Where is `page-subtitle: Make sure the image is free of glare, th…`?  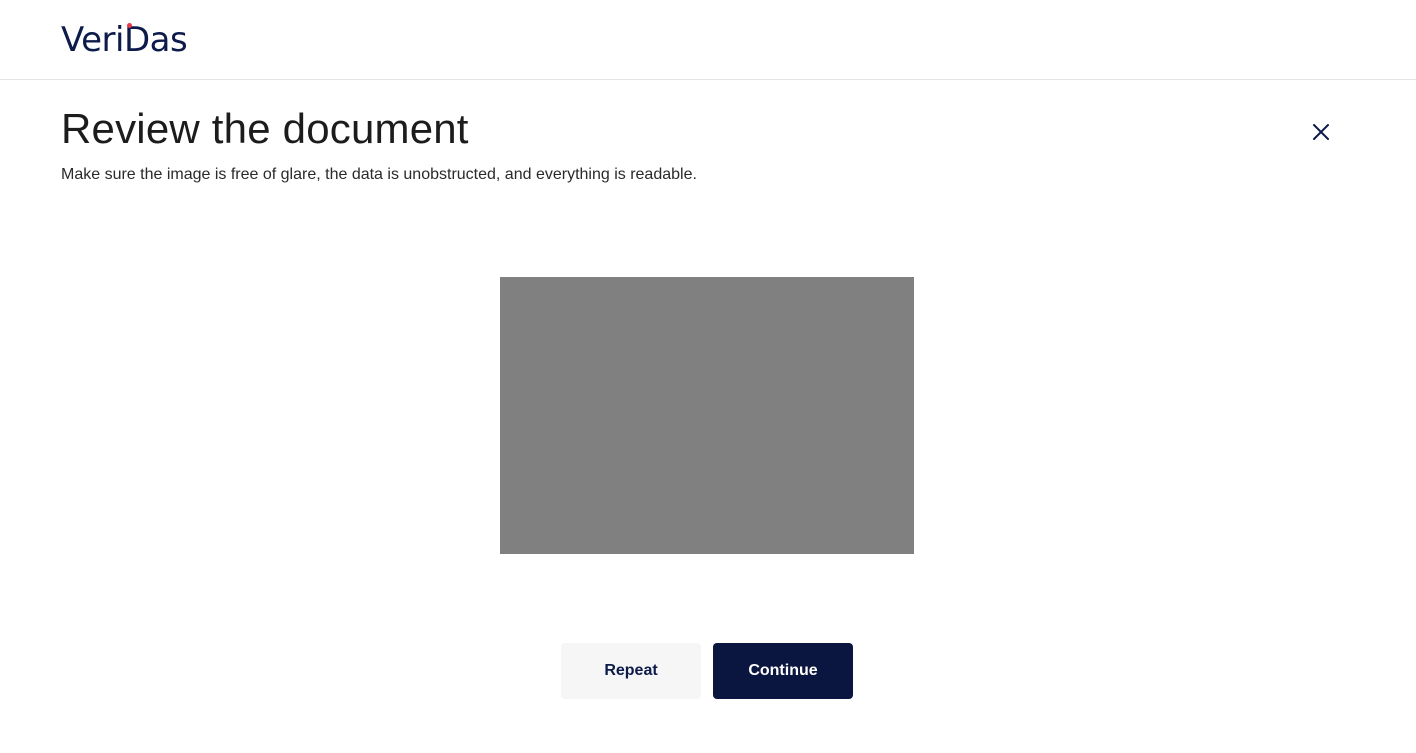 page-subtitle: Make sure the image is free of glare, th… is located at coordinates (379, 174).